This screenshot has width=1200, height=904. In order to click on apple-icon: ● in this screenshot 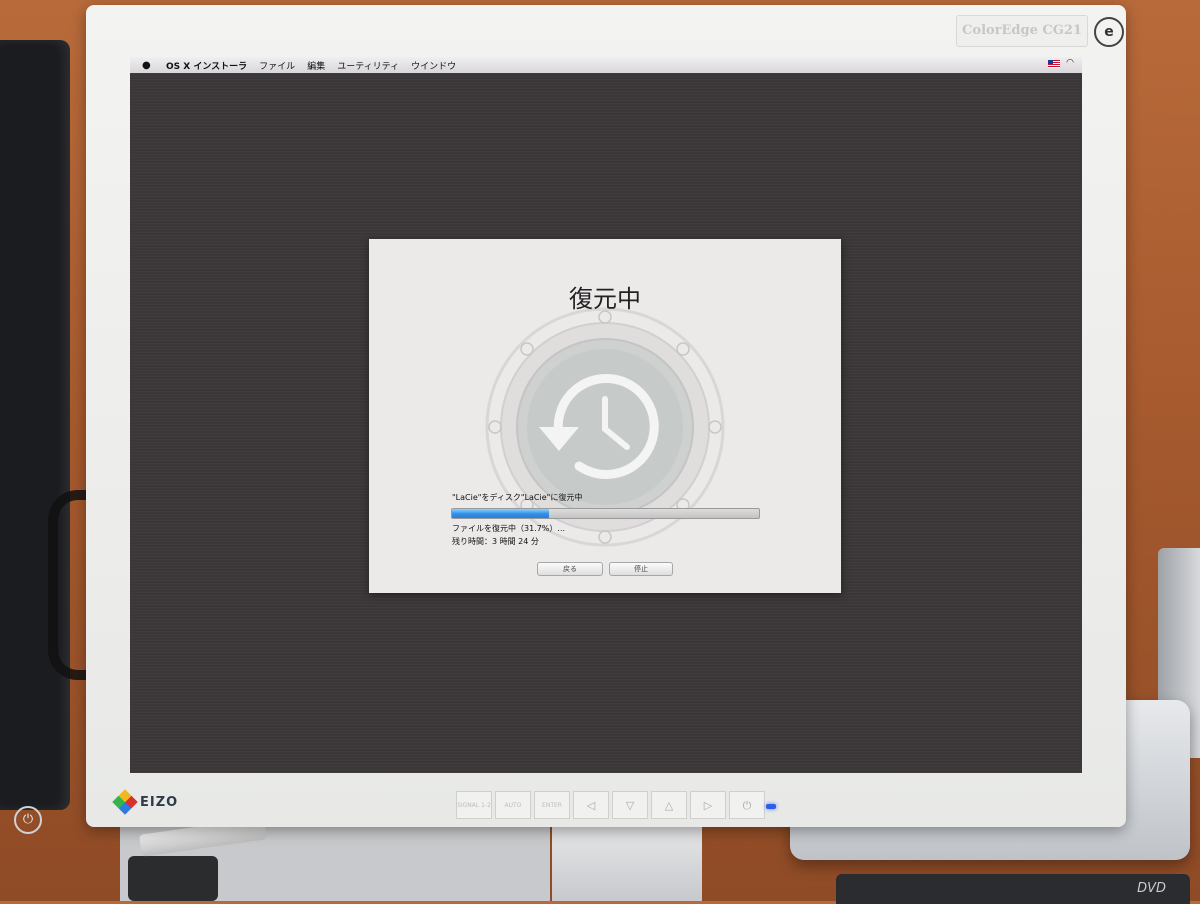, I will do `click(148, 65)`.